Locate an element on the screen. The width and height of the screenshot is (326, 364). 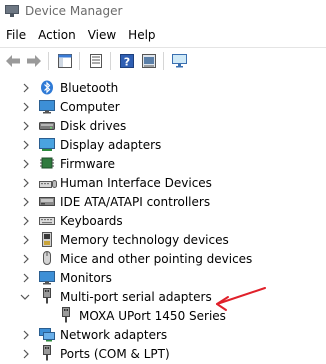
red-arrow-icon is located at coordinates (241, 299).